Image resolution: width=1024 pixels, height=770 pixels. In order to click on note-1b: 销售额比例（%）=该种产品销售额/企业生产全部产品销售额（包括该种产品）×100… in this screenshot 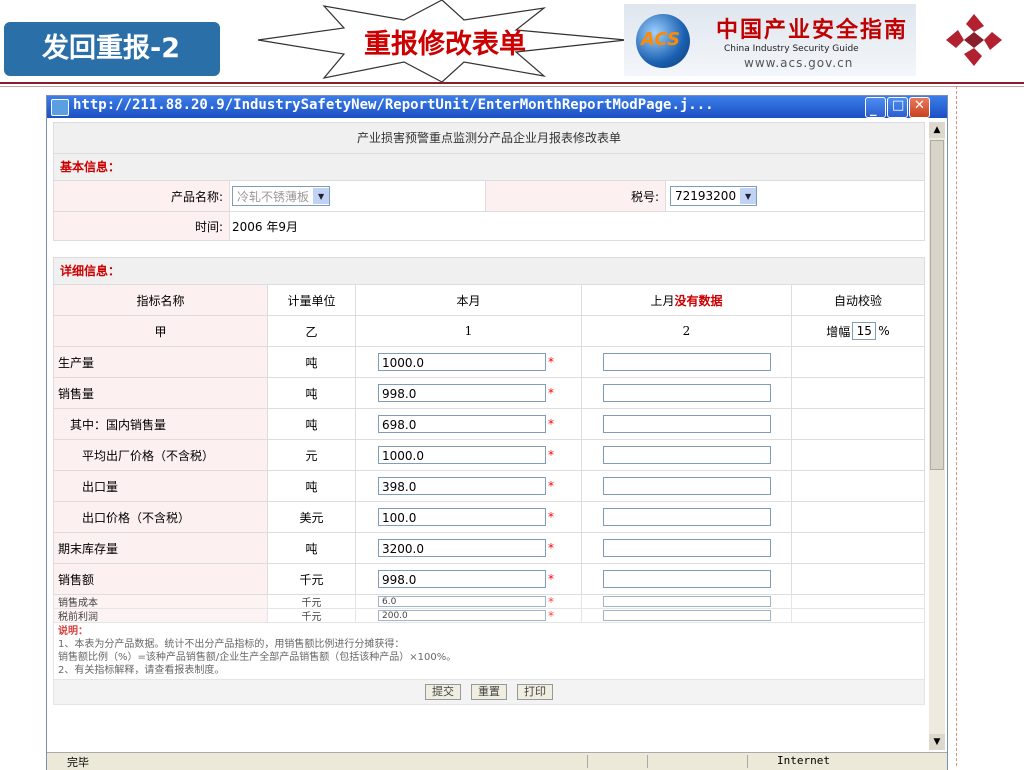, I will do `click(257, 657)`.